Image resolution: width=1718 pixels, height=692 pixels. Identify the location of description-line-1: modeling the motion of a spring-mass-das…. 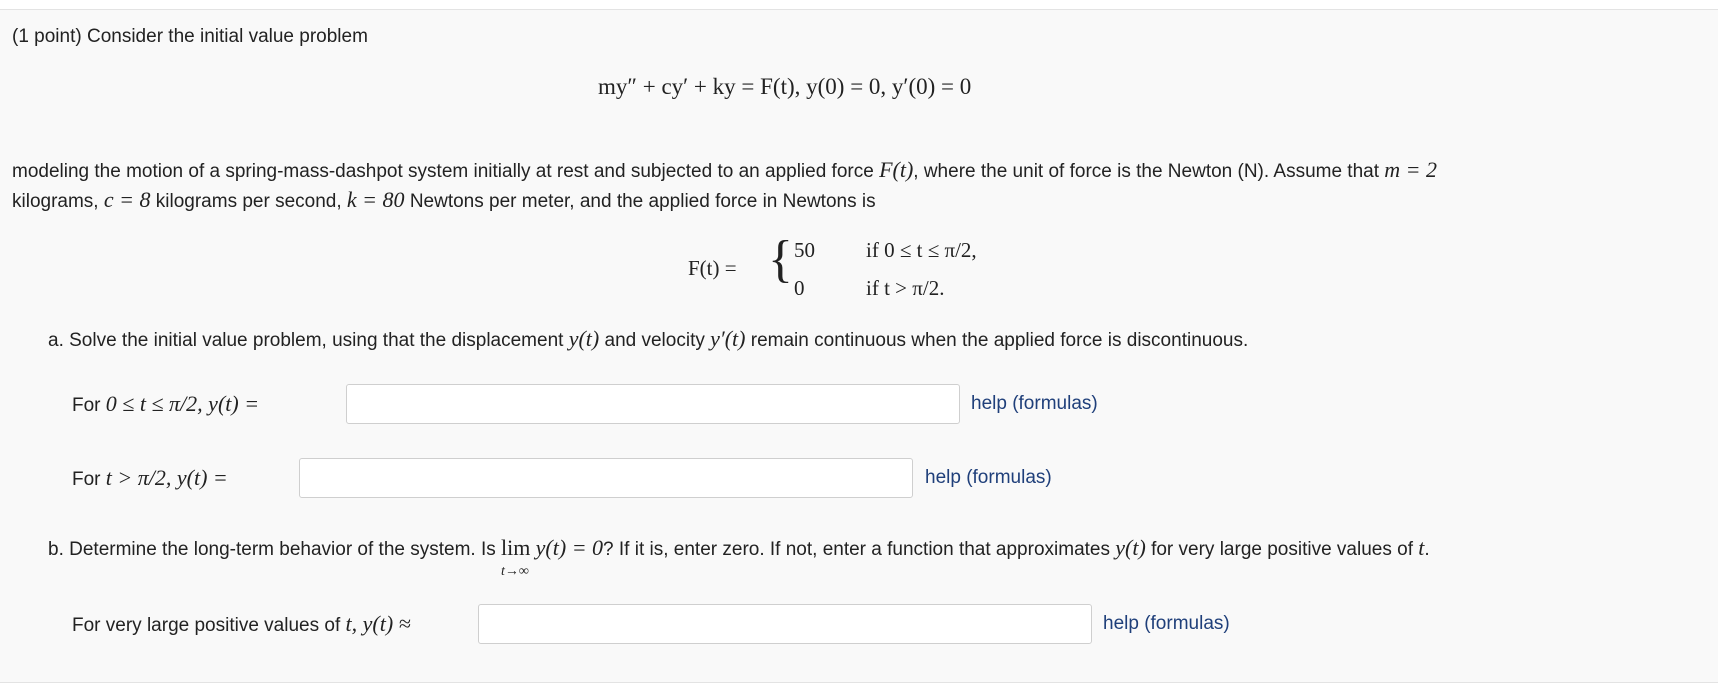
(724, 171).